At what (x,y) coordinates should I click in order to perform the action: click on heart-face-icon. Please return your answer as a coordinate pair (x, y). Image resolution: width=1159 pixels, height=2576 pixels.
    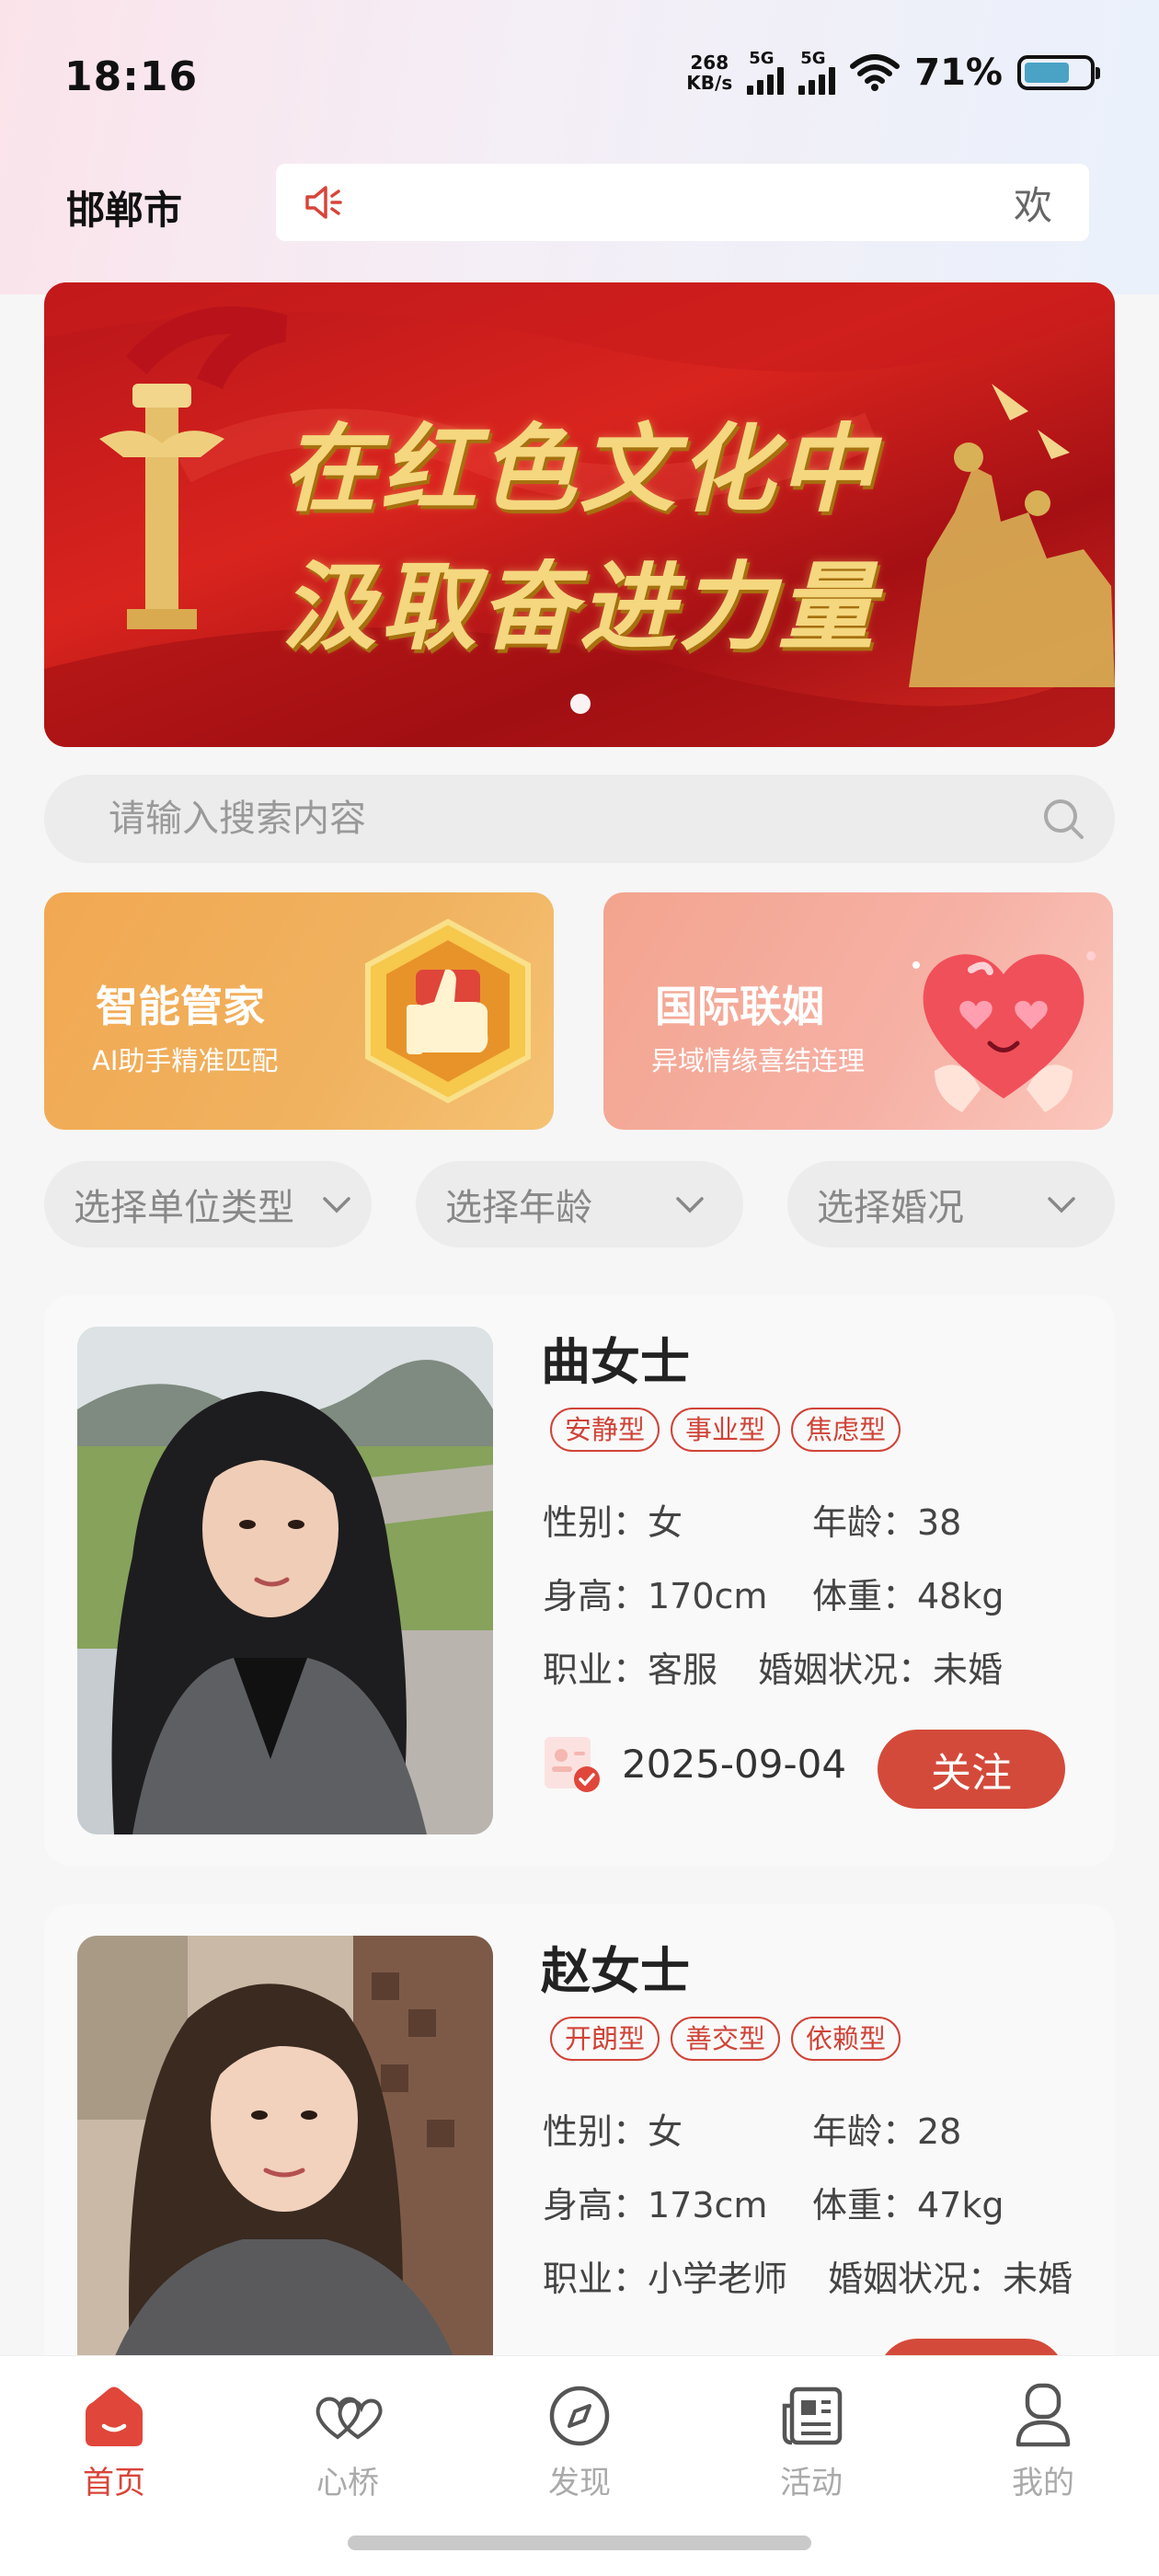
    Looking at the image, I should click on (1004, 1031).